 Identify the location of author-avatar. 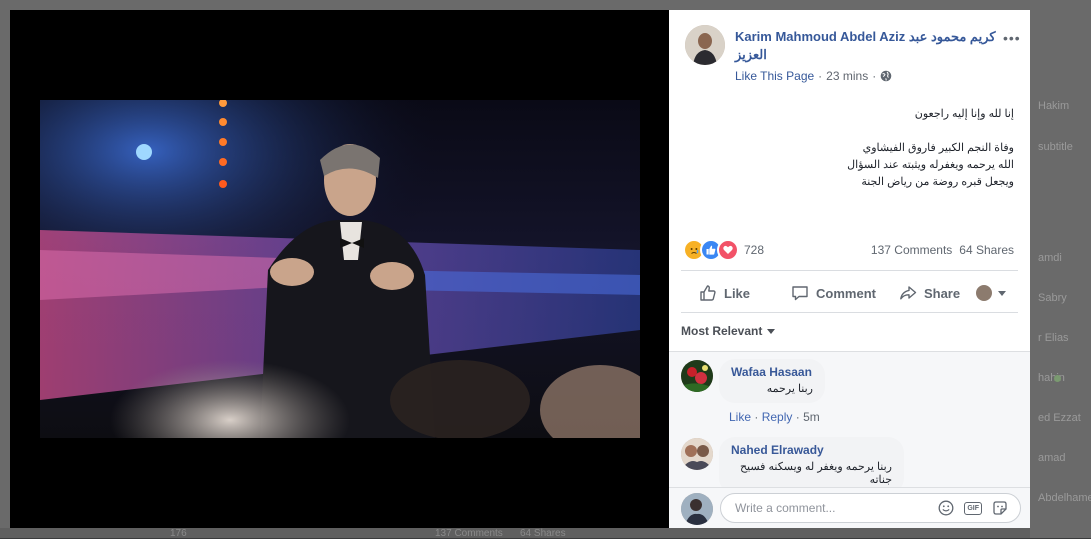
(705, 45).